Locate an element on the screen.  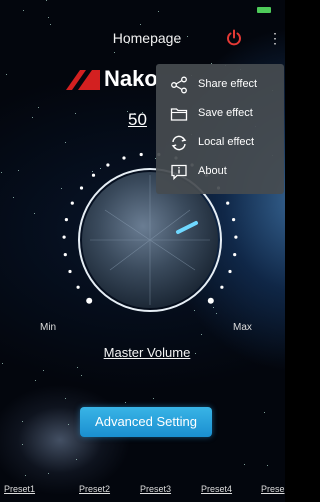
preset-bar: Preset1 Preset2 Preset3 Preset4 Prese is located at coordinates (142, 492).